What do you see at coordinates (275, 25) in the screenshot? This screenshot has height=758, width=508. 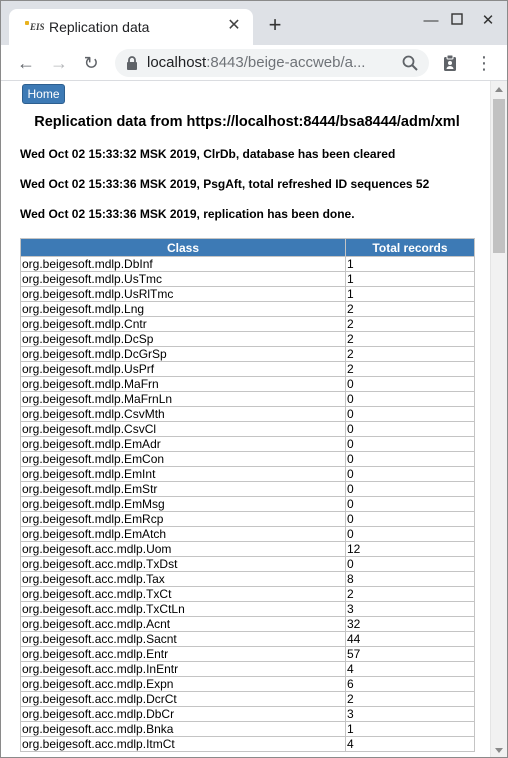 I see `new-tab-button: +` at bounding box center [275, 25].